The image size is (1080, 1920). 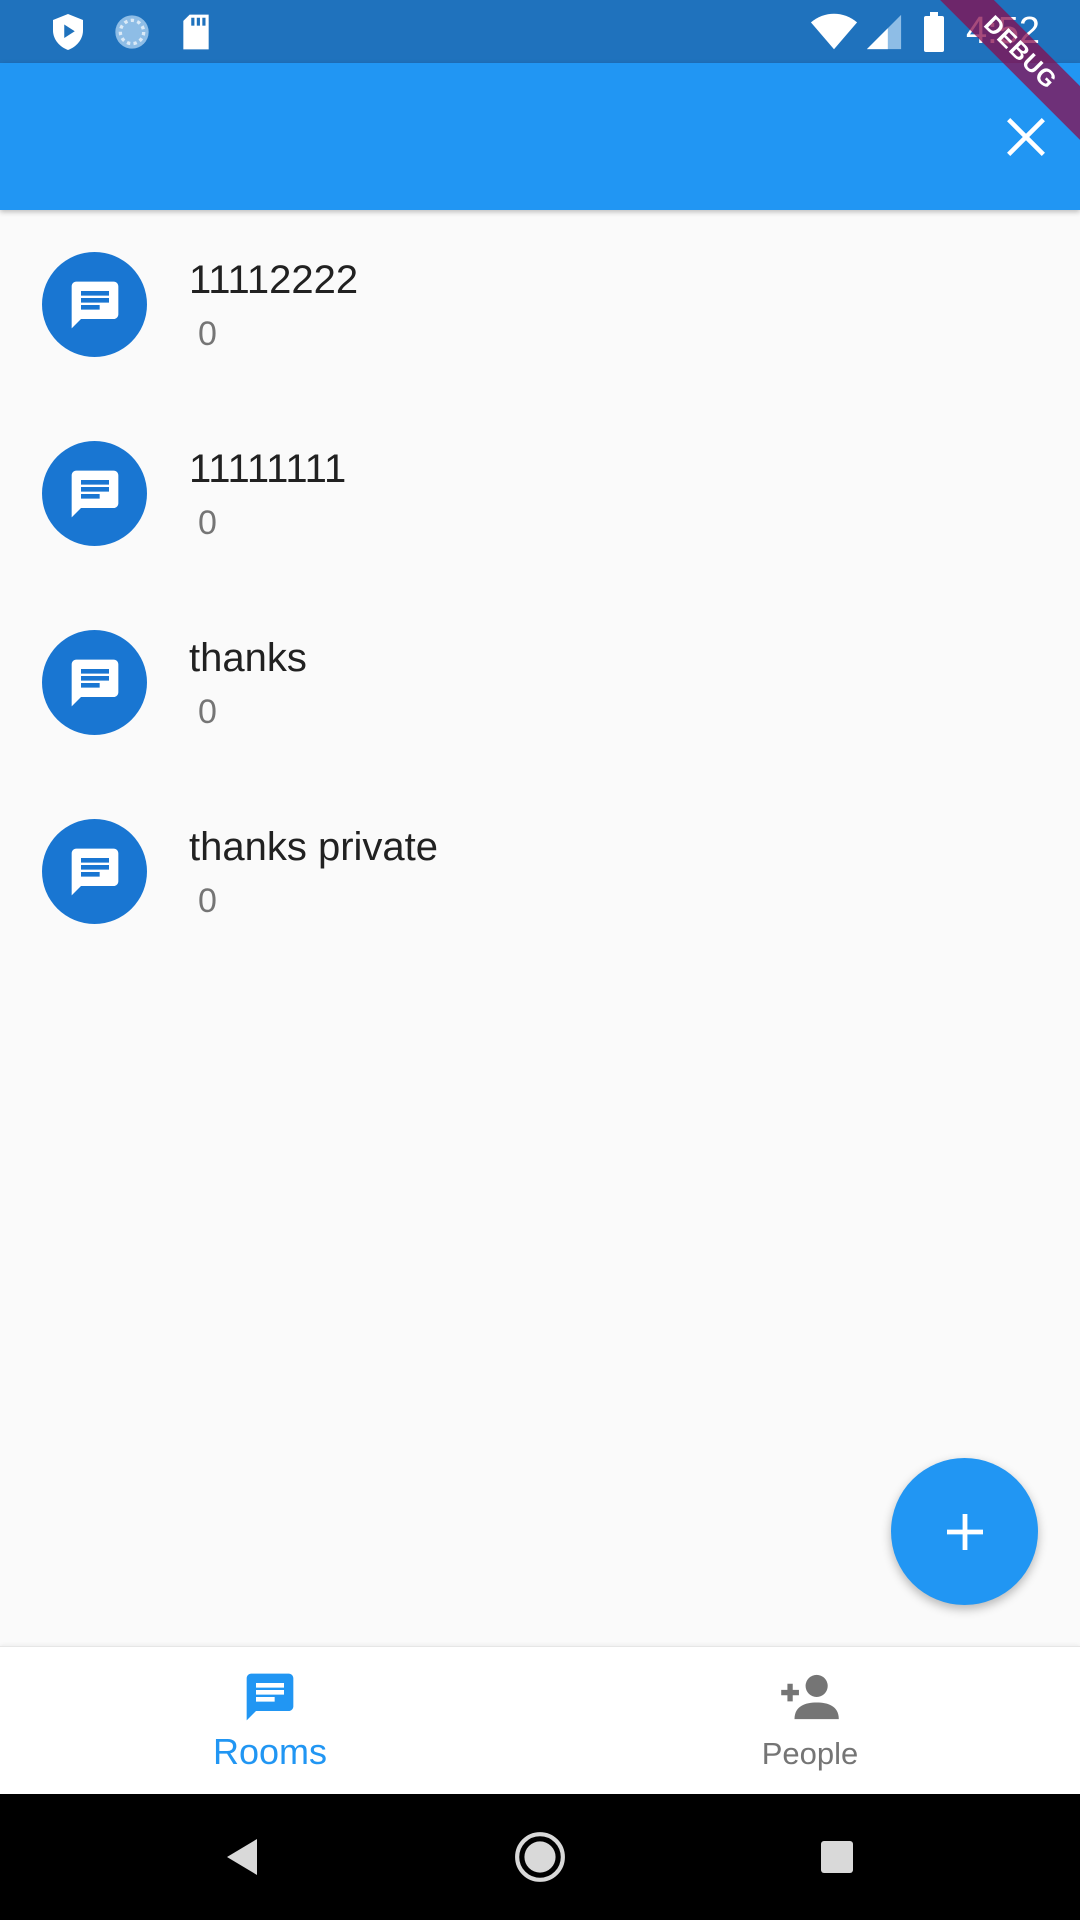 I want to click on room-title: thanks, so click(x=248, y=658).